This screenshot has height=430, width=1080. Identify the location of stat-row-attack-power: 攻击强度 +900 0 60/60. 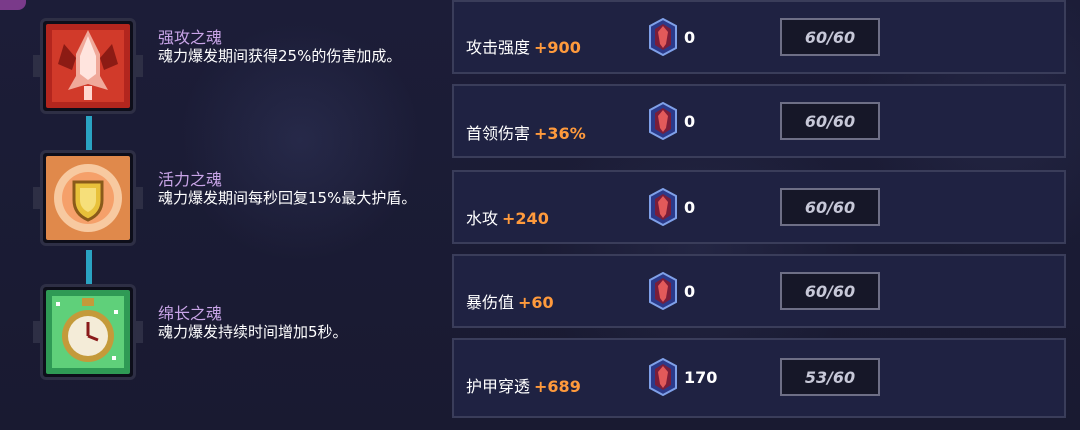
(759, 37).